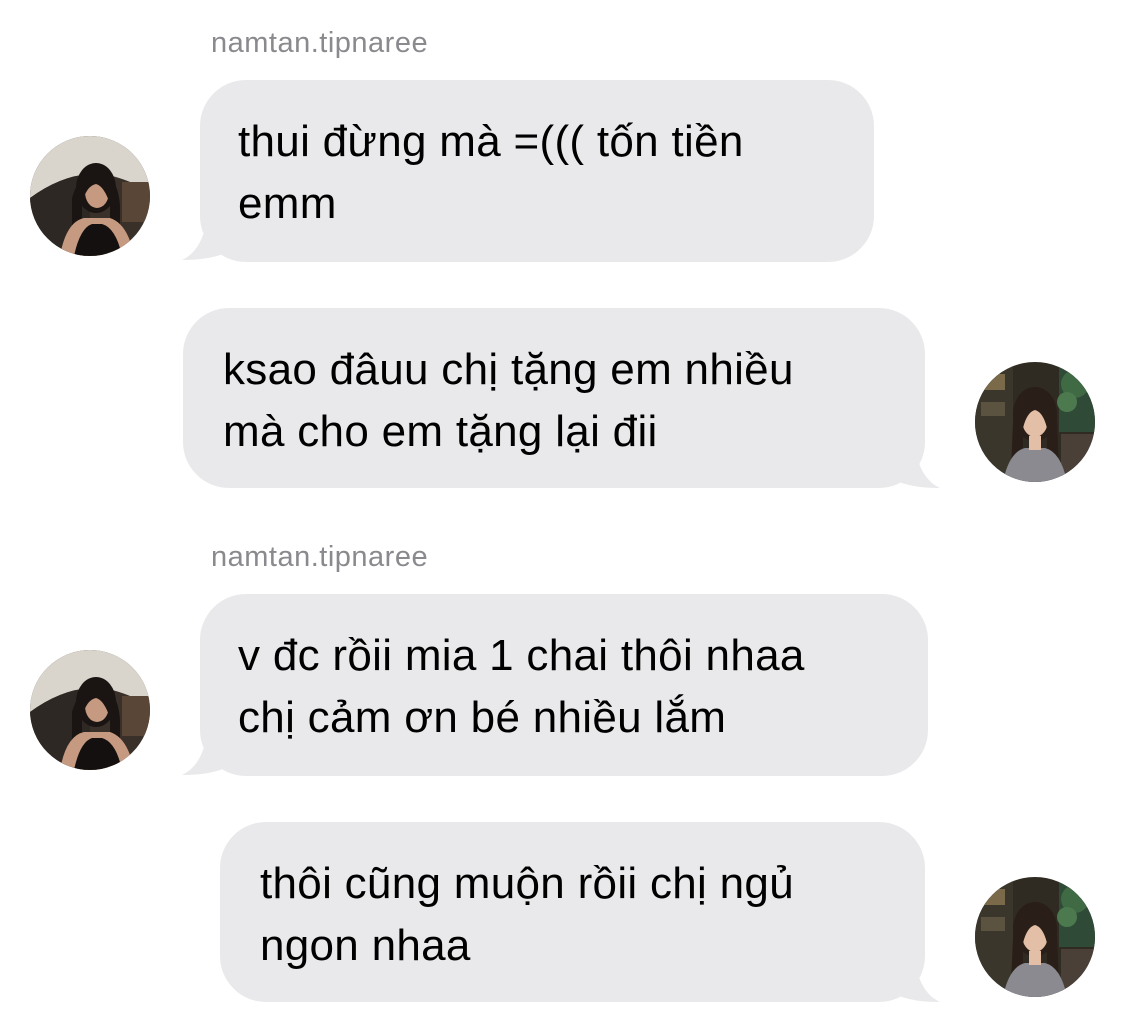 The height and width of the screenshot is (1029, 1125). What do you see at coordinates (491, 172) in the screenshot?
I see `message-text: thui đừng mà =((( tốn tiền emm` at bounding box center [491, 172].